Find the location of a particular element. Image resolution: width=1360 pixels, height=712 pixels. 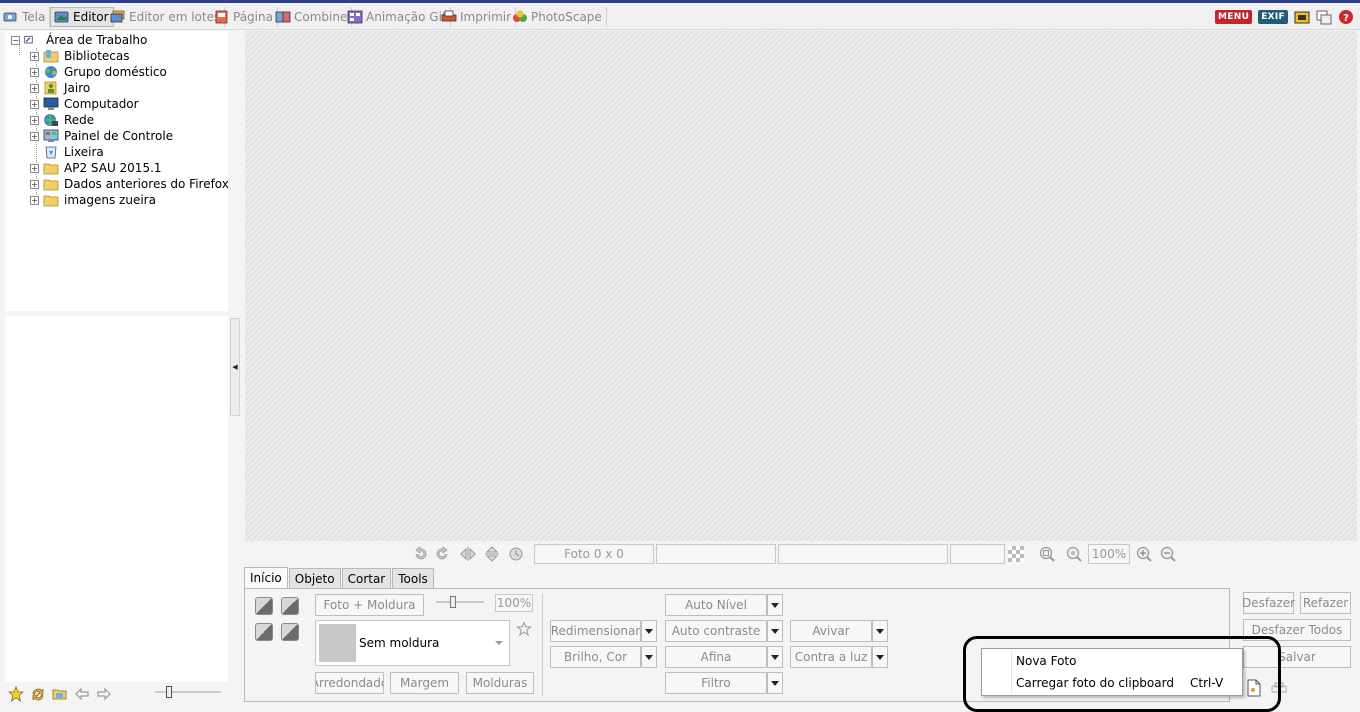

tab-objeto: Objeto is located at coordinates (314, 578).